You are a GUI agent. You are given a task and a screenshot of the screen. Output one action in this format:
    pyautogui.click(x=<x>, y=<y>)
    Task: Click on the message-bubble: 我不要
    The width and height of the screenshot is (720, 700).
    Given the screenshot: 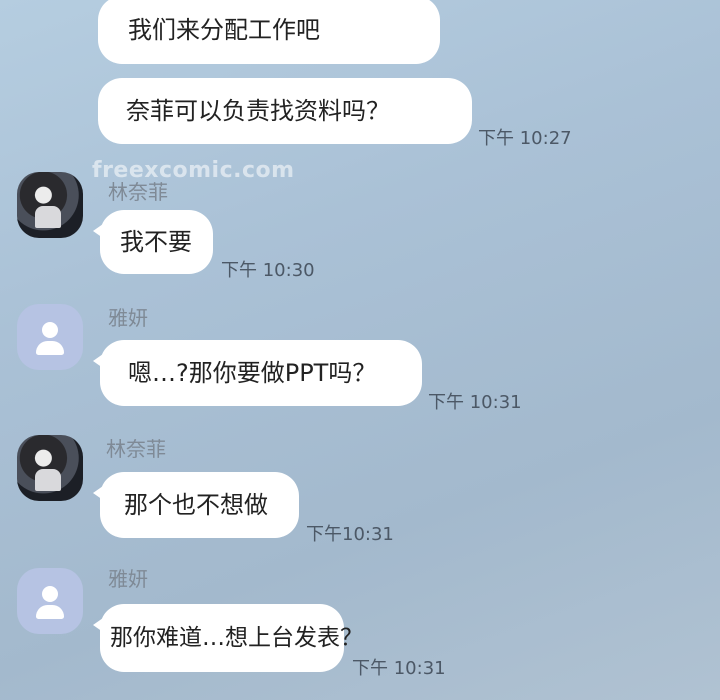 What is the action you would take?
    pyautogui.click(x=153, y=242)
    